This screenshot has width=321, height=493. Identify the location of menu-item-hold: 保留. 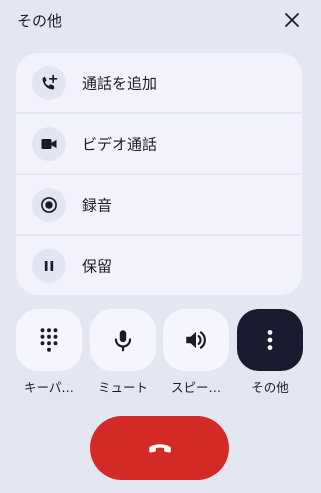
(159, 265).